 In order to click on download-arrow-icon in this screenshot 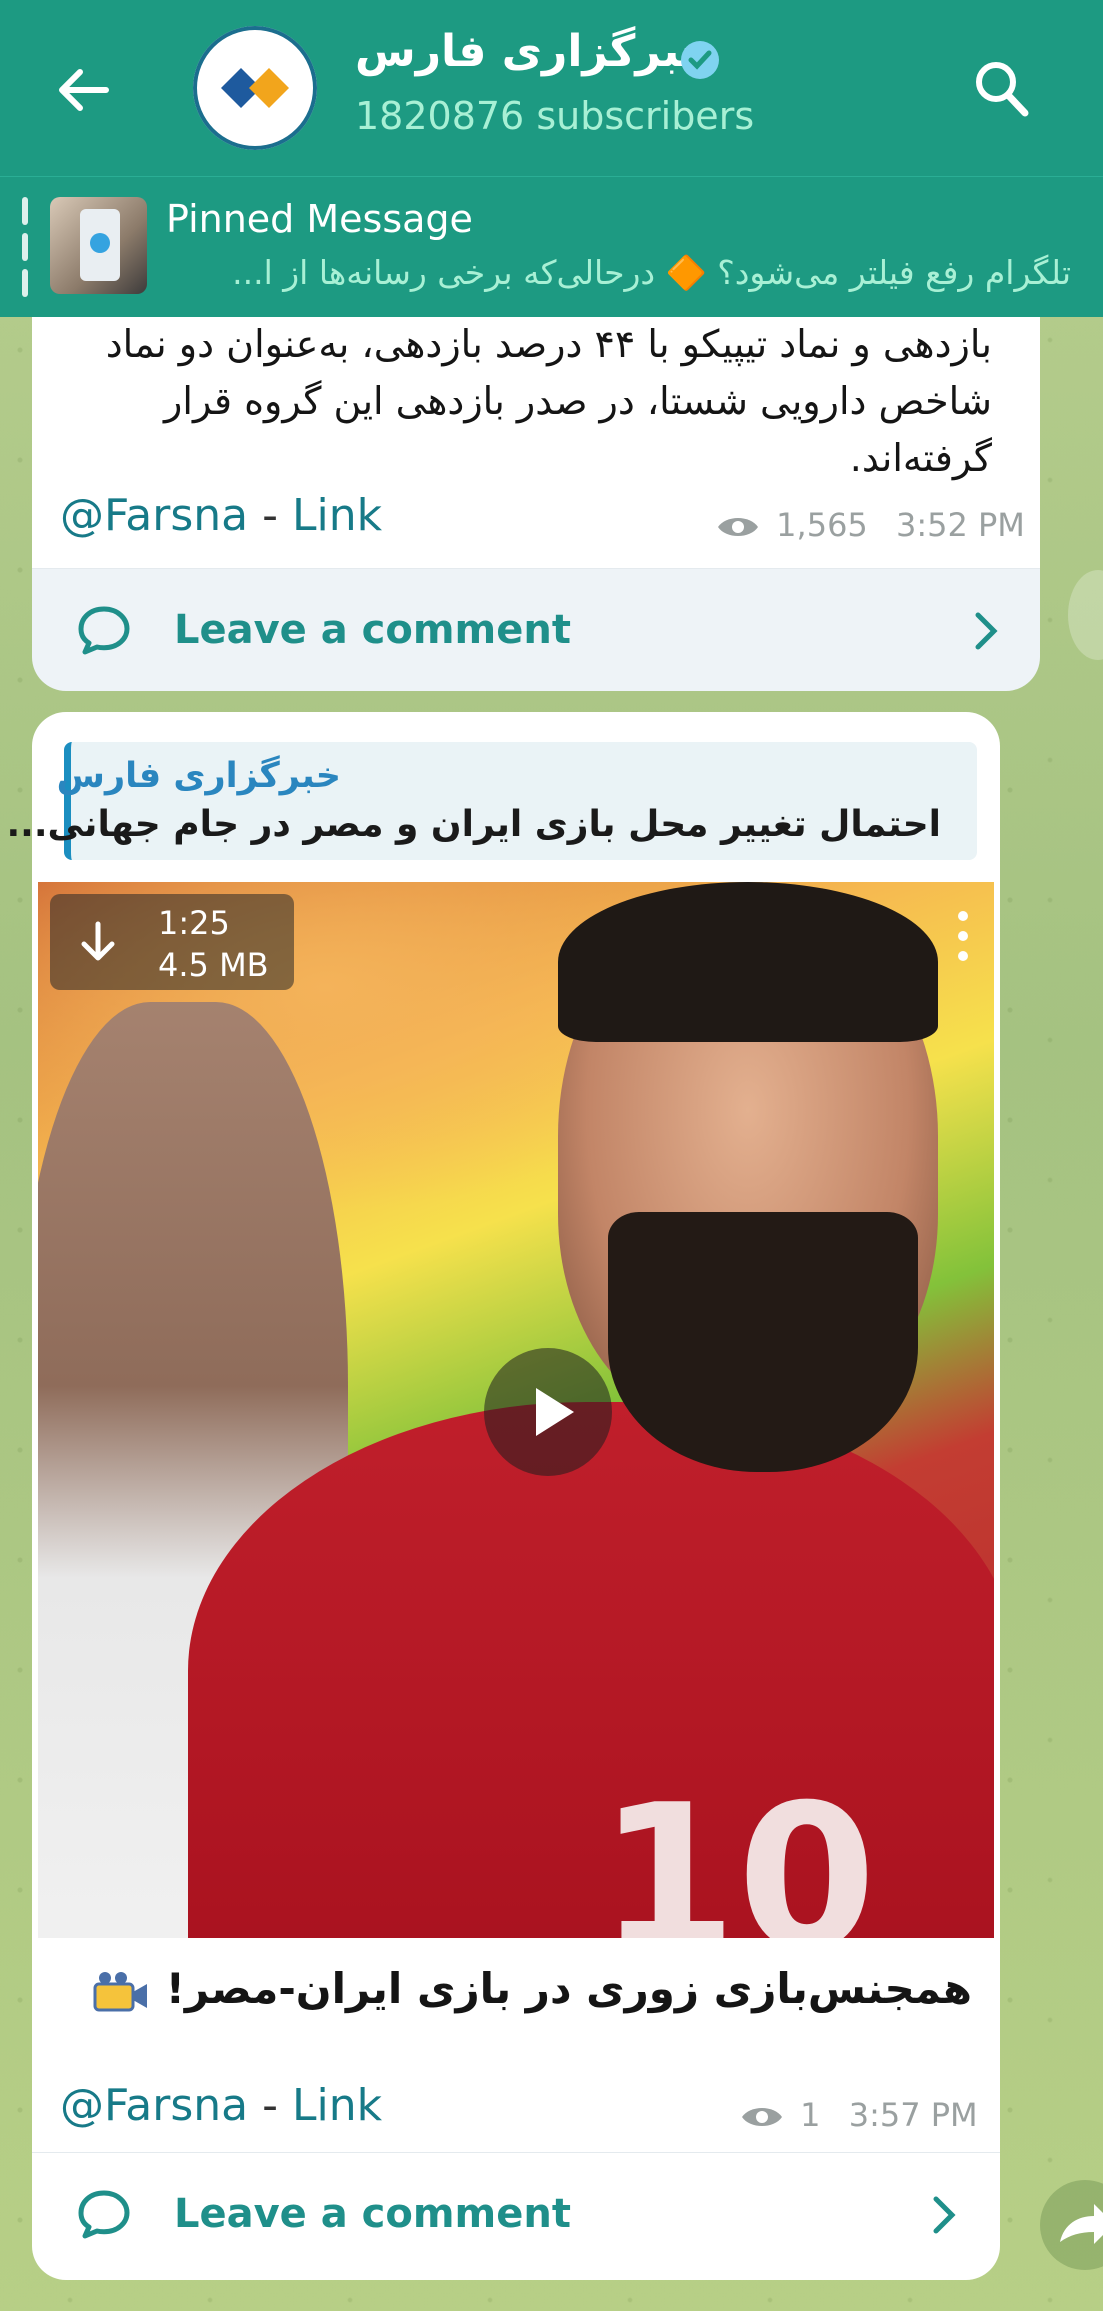, I will do `click(98, 941)`.